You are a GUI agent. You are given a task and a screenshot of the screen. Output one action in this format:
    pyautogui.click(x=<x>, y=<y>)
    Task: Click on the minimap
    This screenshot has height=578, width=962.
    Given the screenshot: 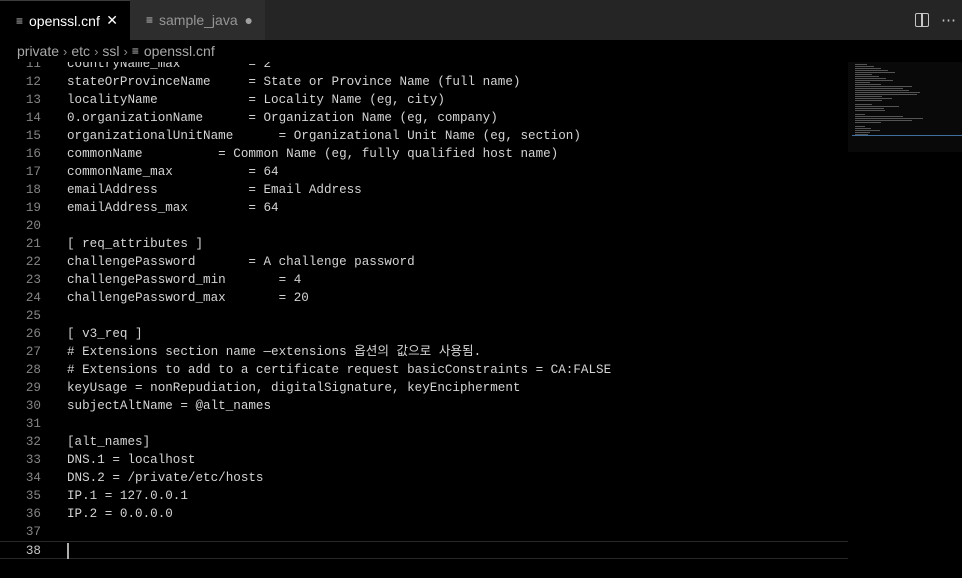 What is the action you would take?
    pyautogui.click(x=907, y=107)
    